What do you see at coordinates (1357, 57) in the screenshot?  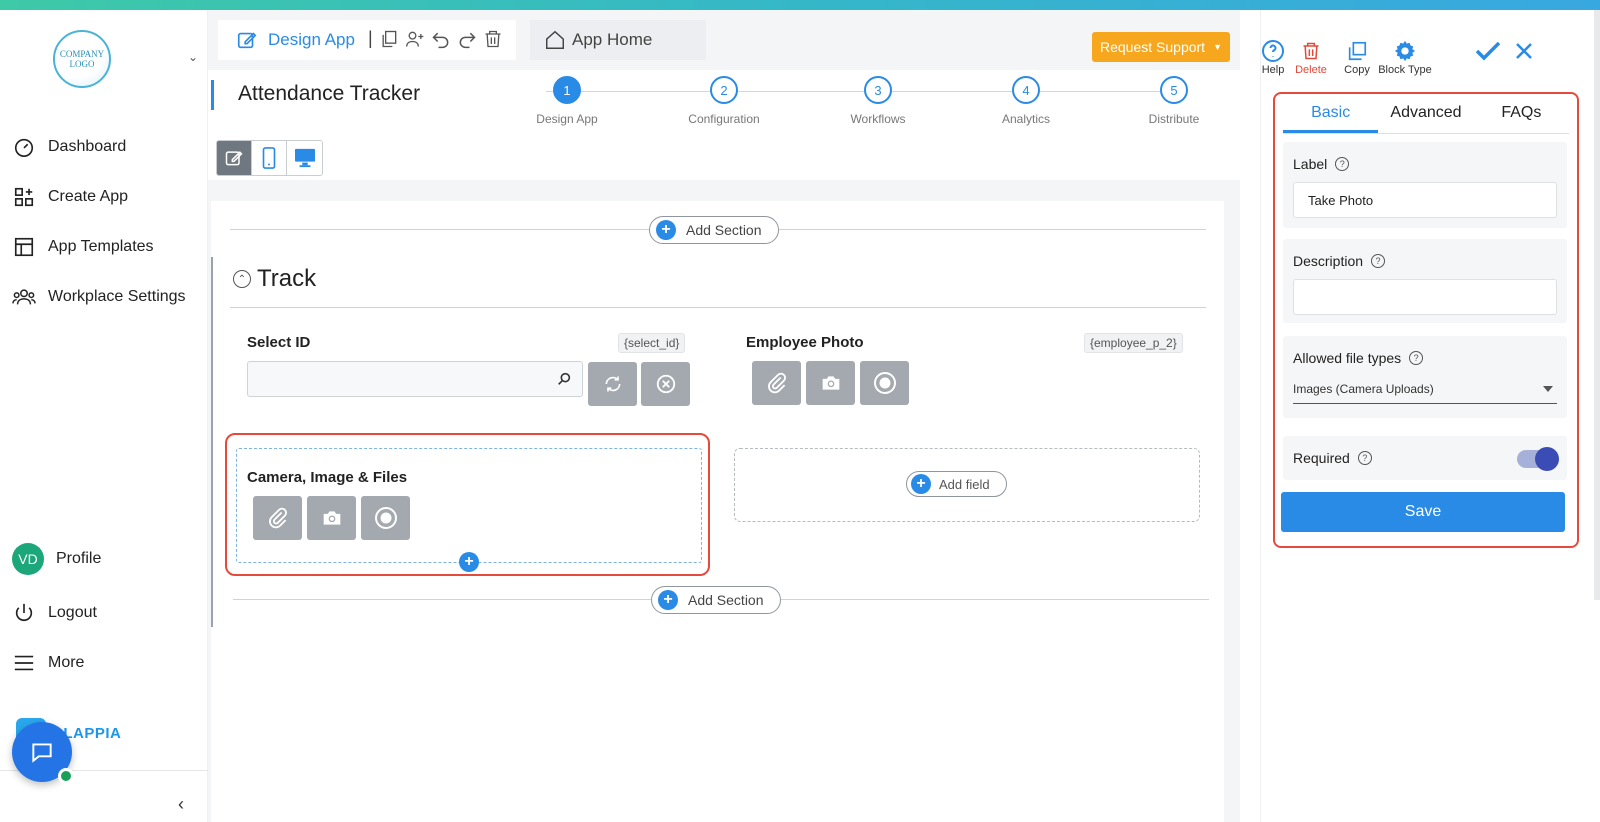 I see `copy-button: Copy` at bounding box center [1357, 57].